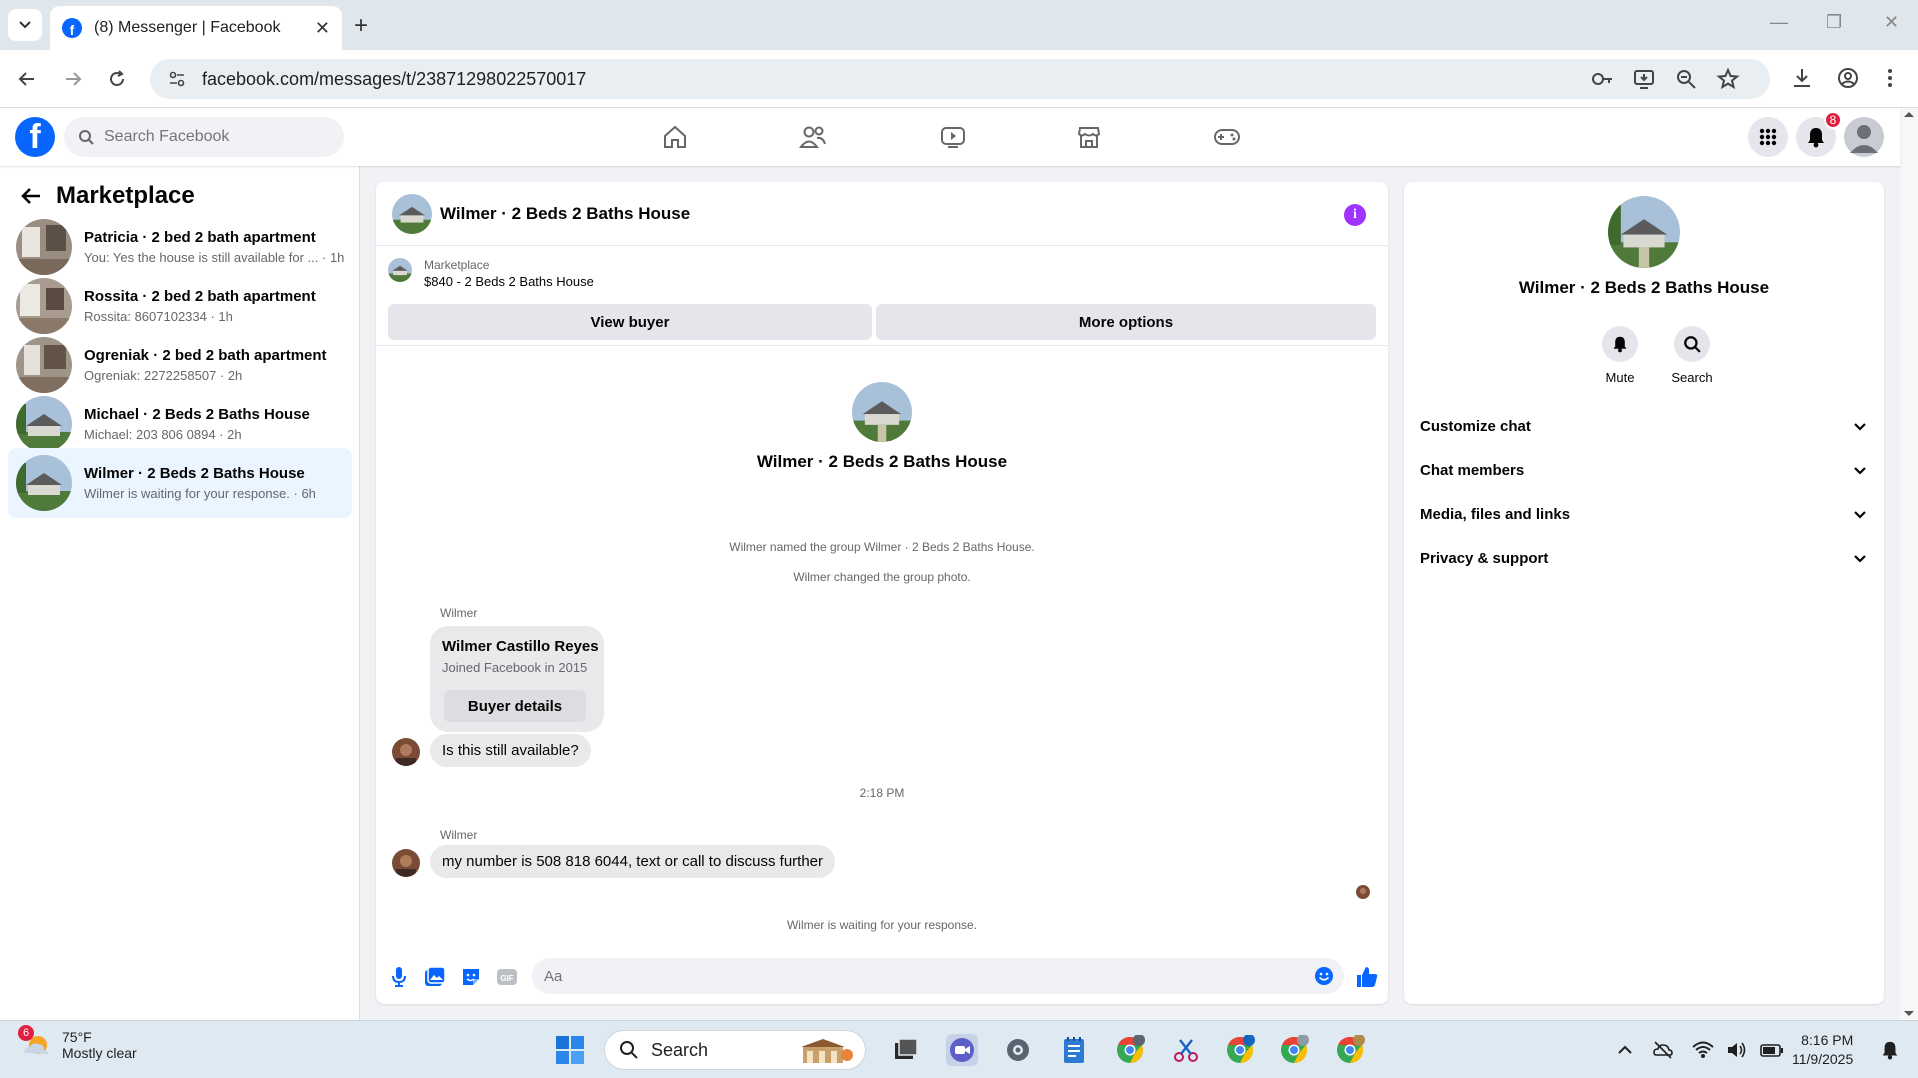 Image resolution: width=1918 pixels, height=1078 pixels. What do you see at coordinates (827, 1051) in the screenshot?
I see `search-highlight-icon` at bounding box center [827, 1051].